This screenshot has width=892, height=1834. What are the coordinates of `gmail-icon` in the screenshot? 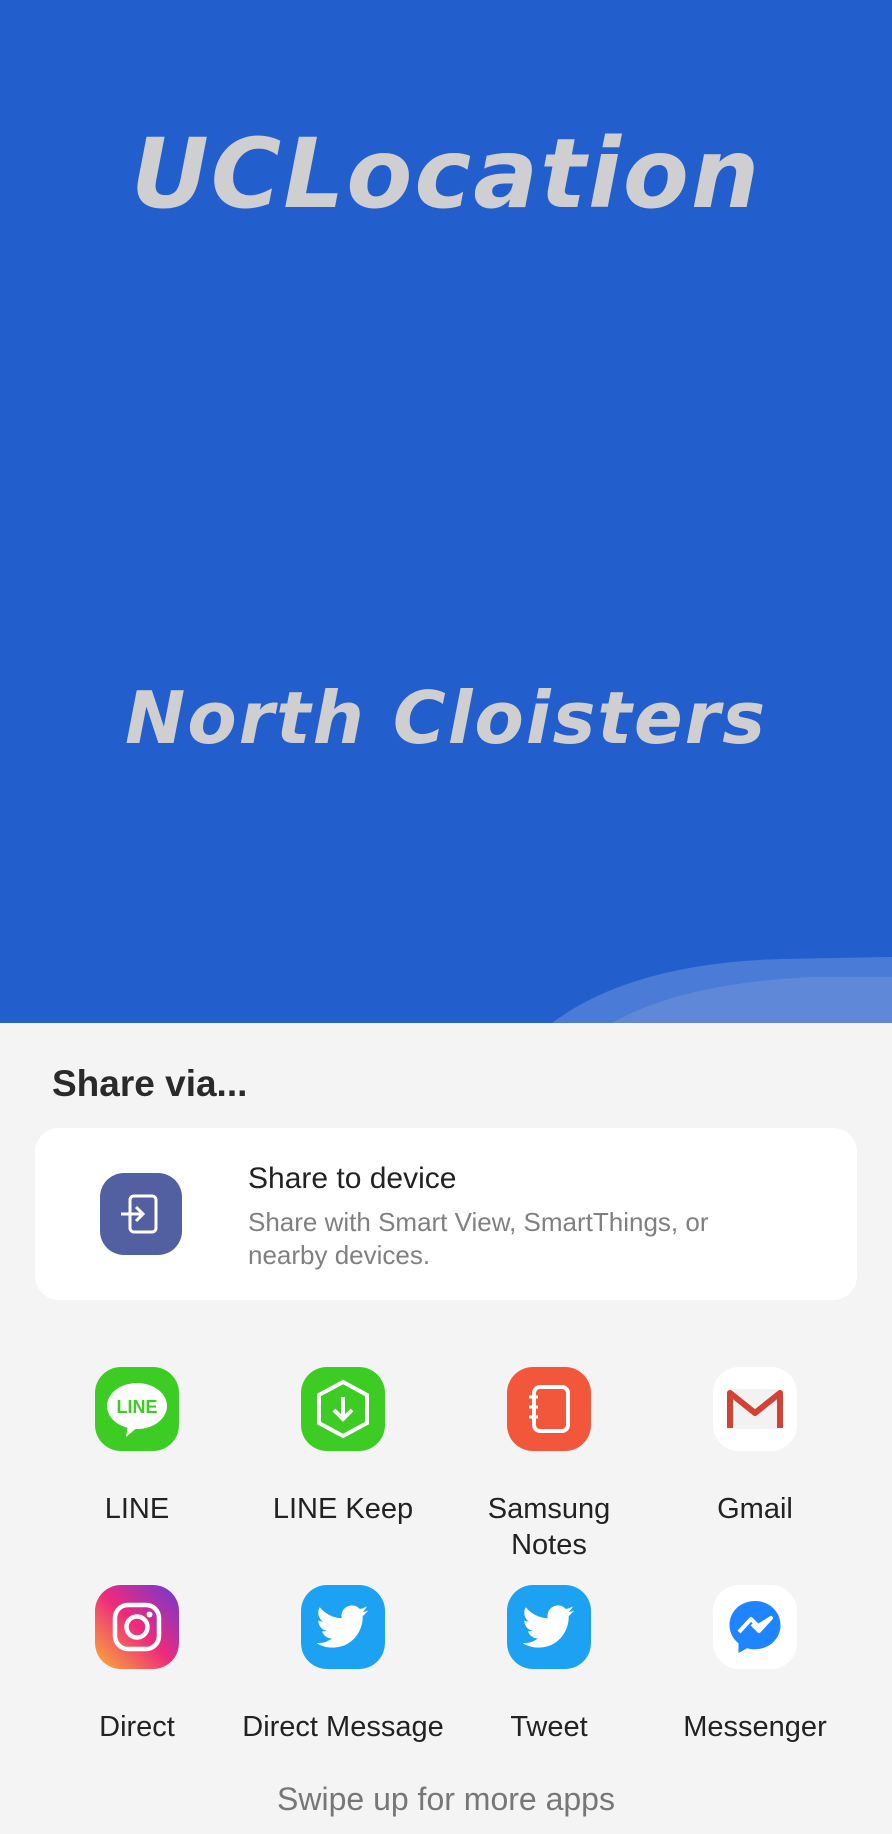 It's located at (755, 1409).